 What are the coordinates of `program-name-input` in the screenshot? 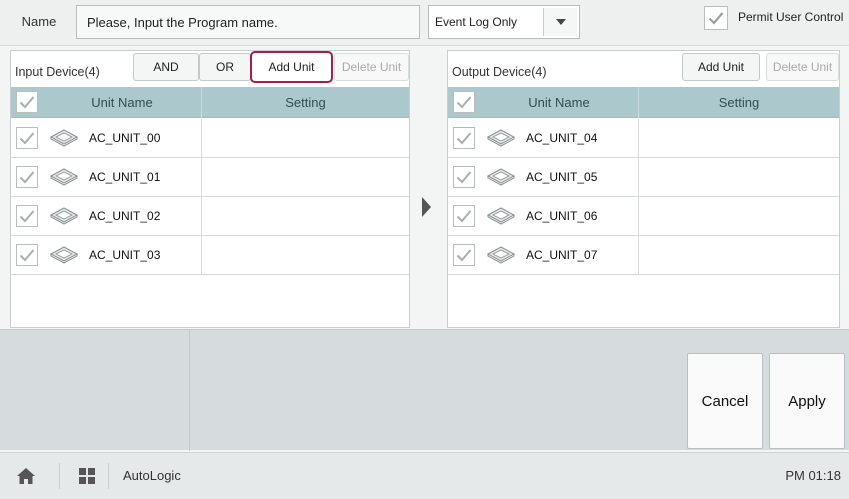 It's located at (248, 22).